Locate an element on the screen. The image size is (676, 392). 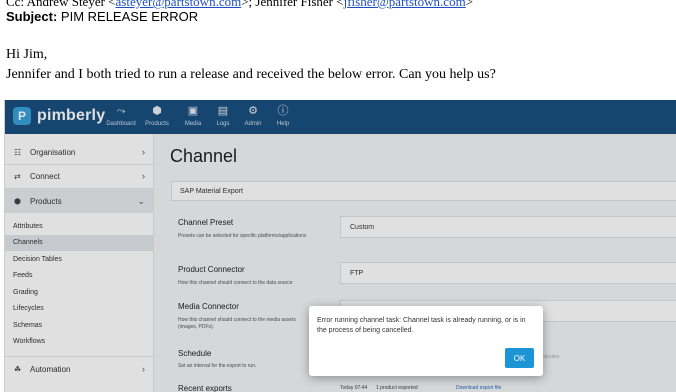
email-greeting: Hi Jim, is located at coordinates (27, 54).